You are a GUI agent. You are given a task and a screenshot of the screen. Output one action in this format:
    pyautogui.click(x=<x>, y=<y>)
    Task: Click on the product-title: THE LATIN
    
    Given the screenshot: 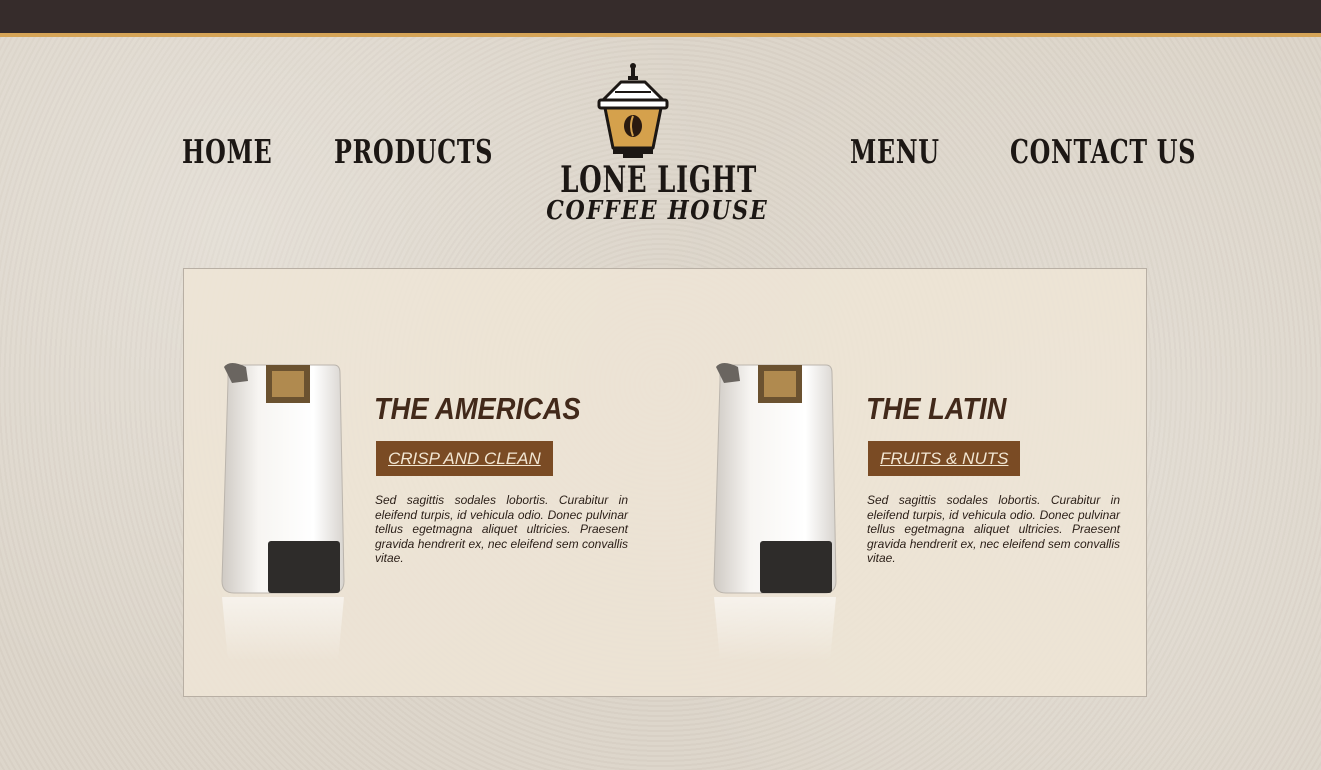 What is the action you would take?
    pyautogui.click(x=936, y=408)
    